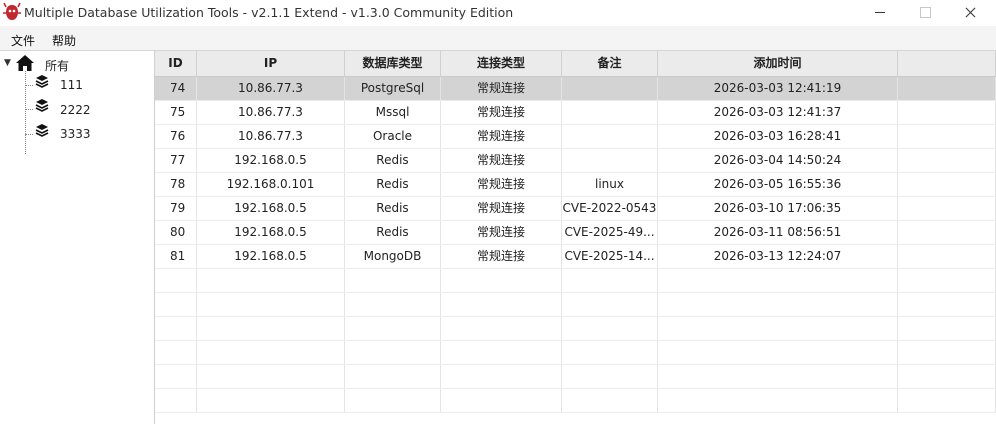  Describe the element at coordinates (271, 63) in the screenshot. I see `column-header-ip: IP` at that location.